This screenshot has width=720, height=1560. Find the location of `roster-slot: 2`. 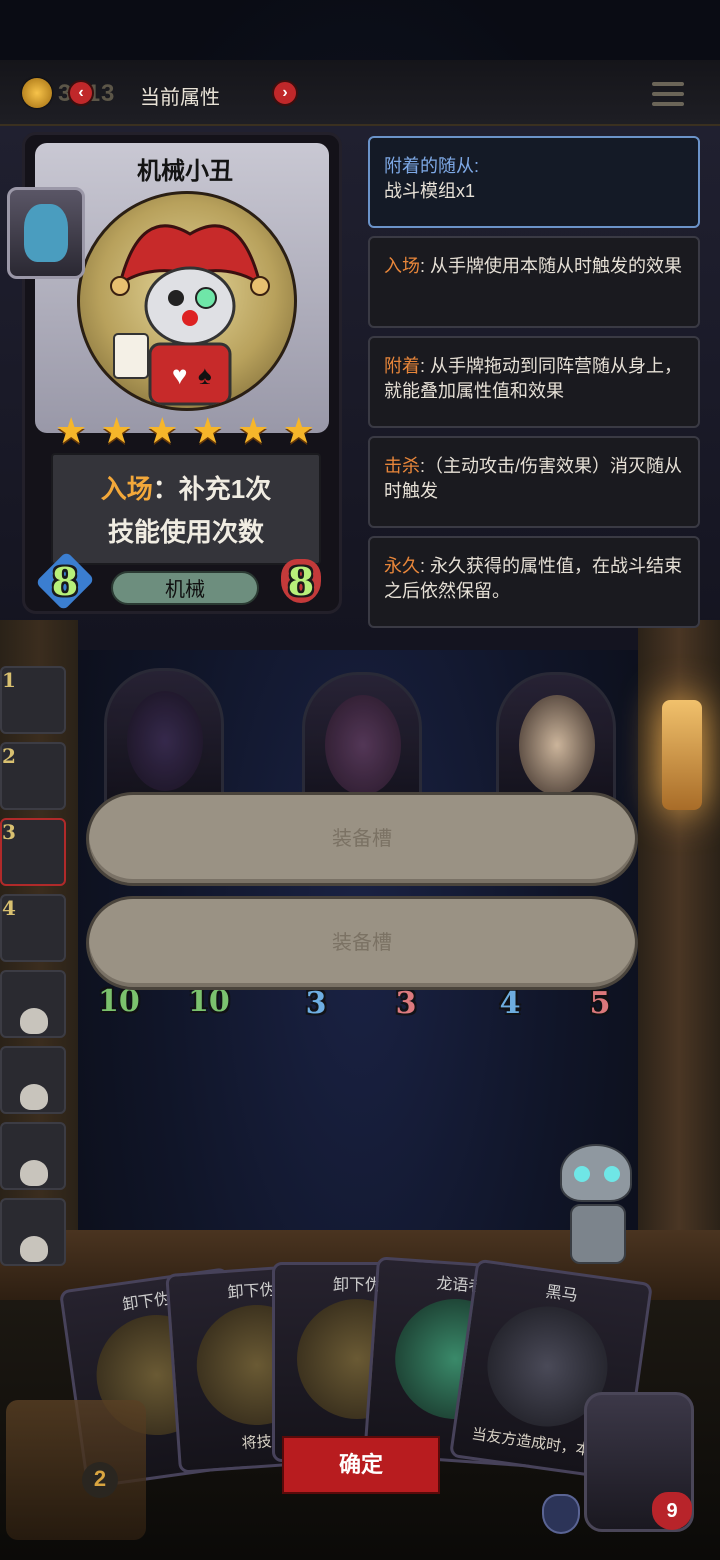

roster-slot: 2 is located at coordinates (33, 776).